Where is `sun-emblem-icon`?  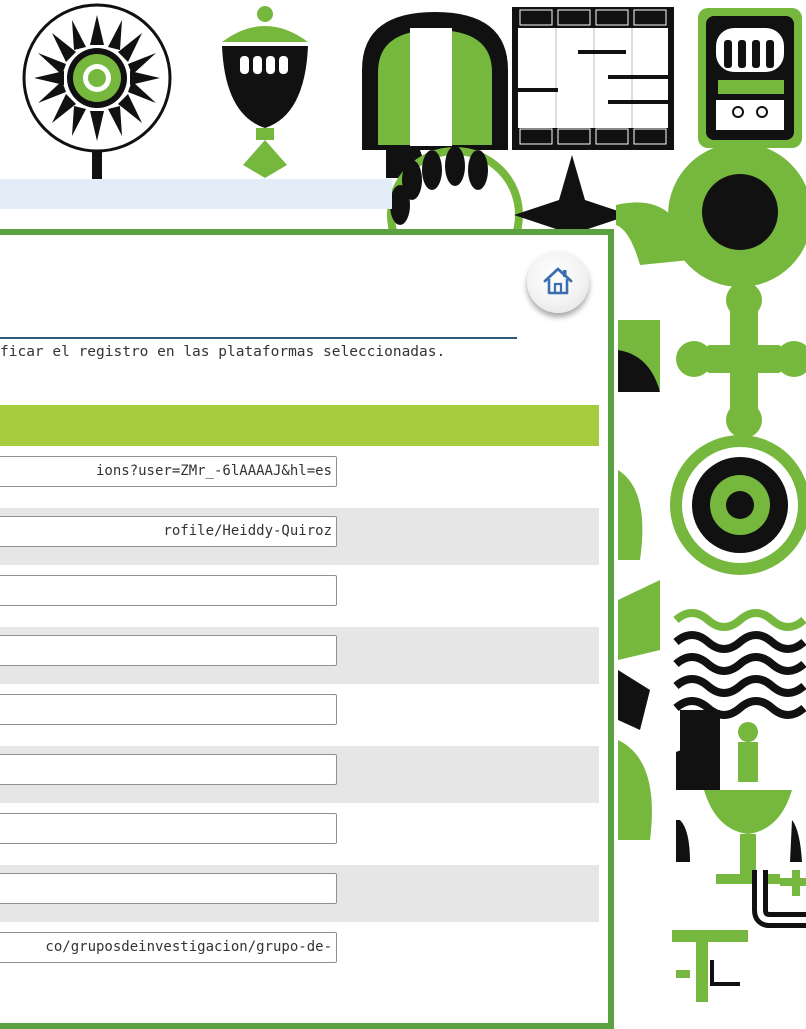
sun-emblem-icon is located at coordinates (97, 91).